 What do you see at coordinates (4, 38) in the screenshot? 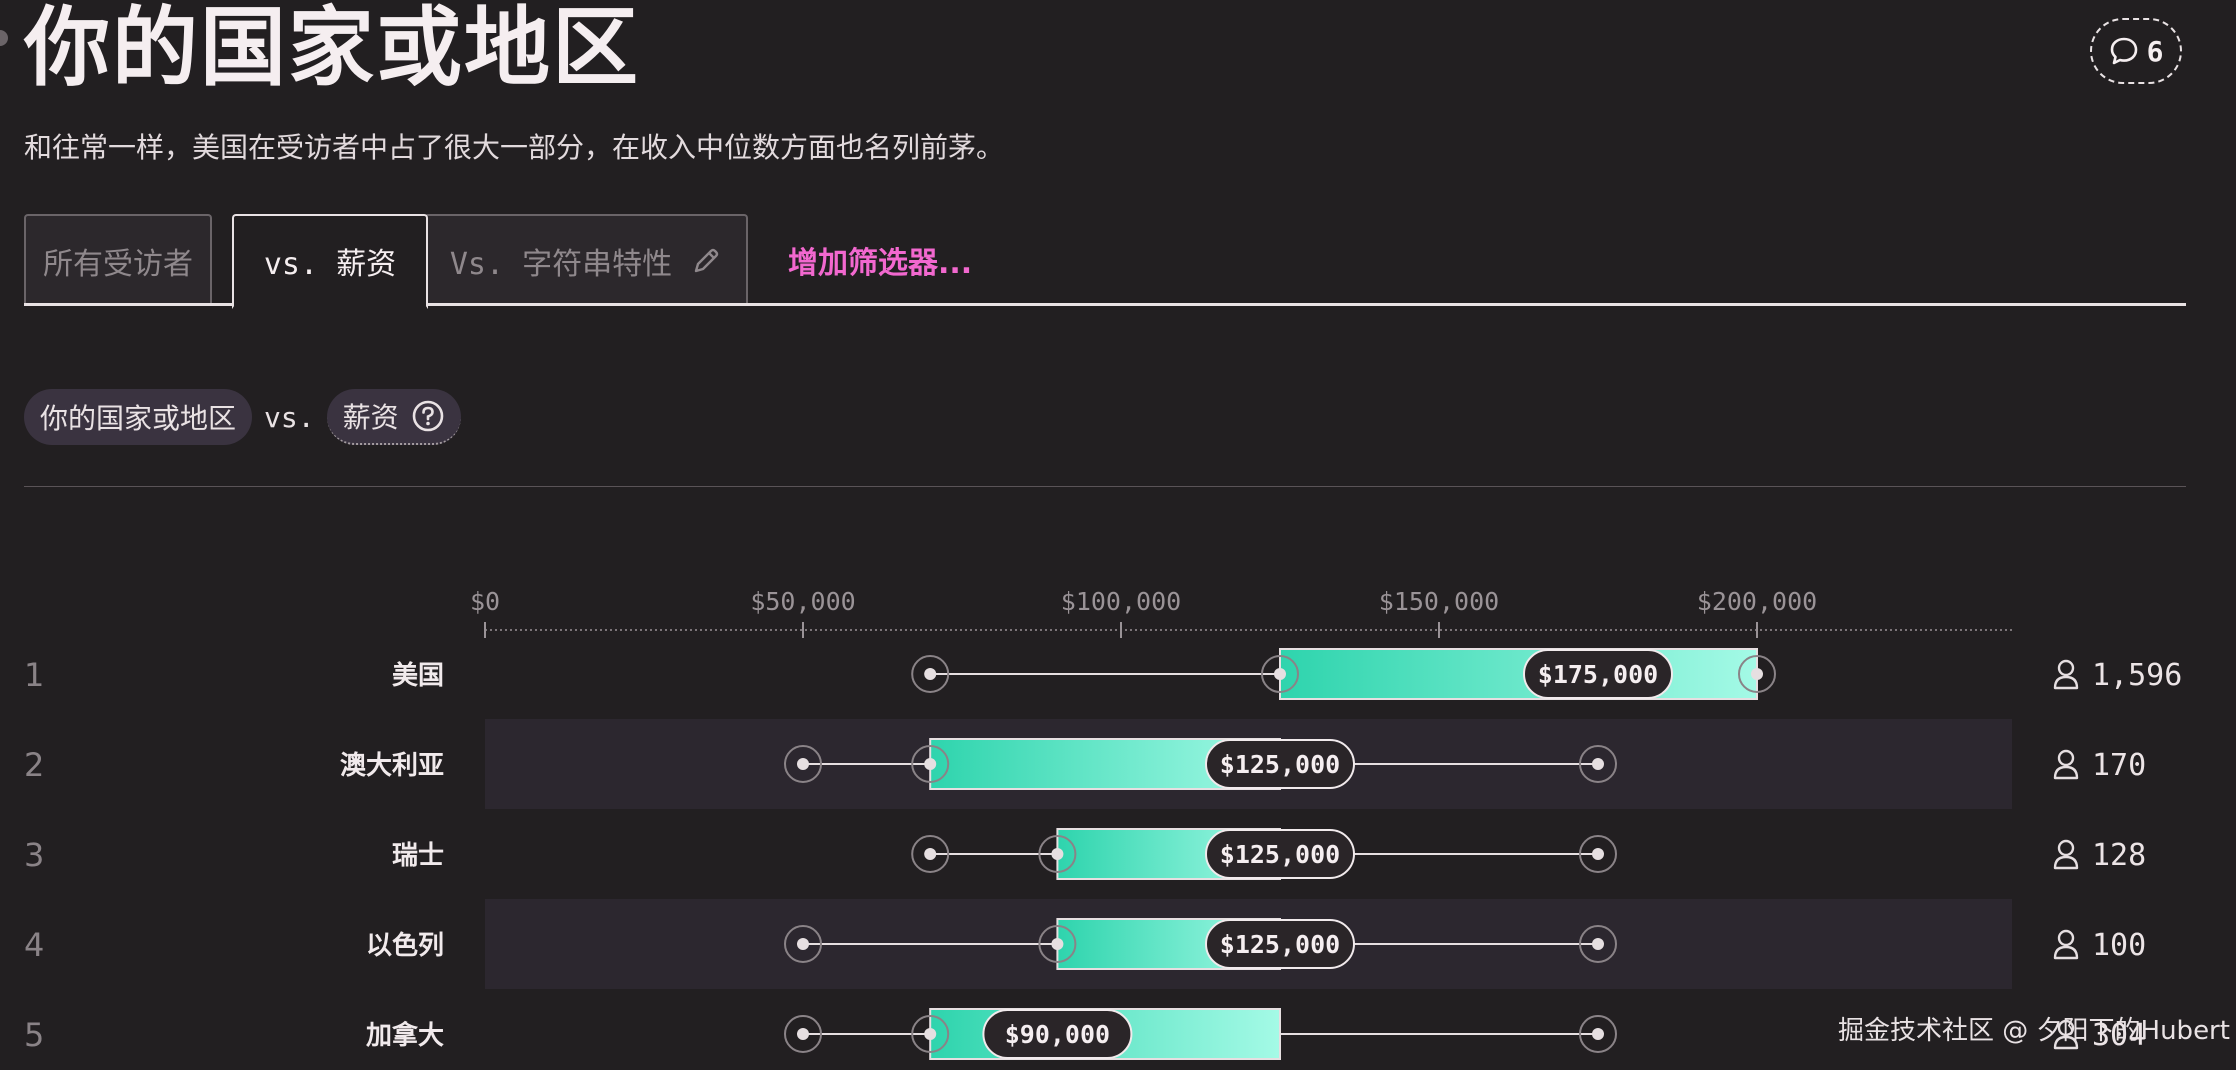
I see `title-marker-dot` at bounding box center [4, 38].